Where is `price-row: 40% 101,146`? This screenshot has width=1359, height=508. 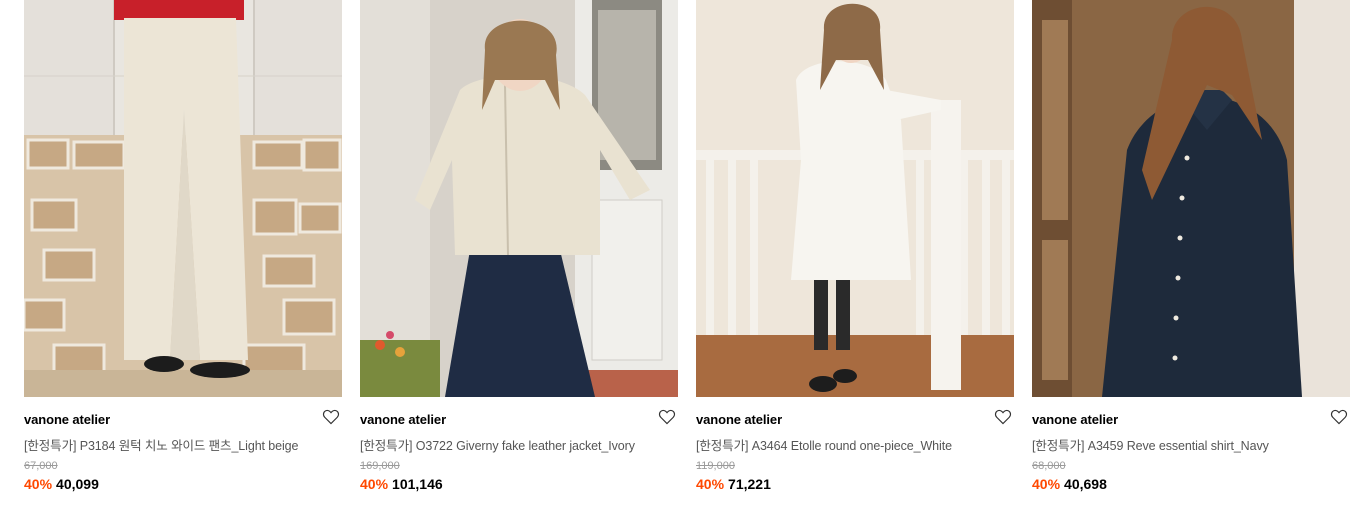
price-row: 40% 101,146 is located at coordinates (401, 484).